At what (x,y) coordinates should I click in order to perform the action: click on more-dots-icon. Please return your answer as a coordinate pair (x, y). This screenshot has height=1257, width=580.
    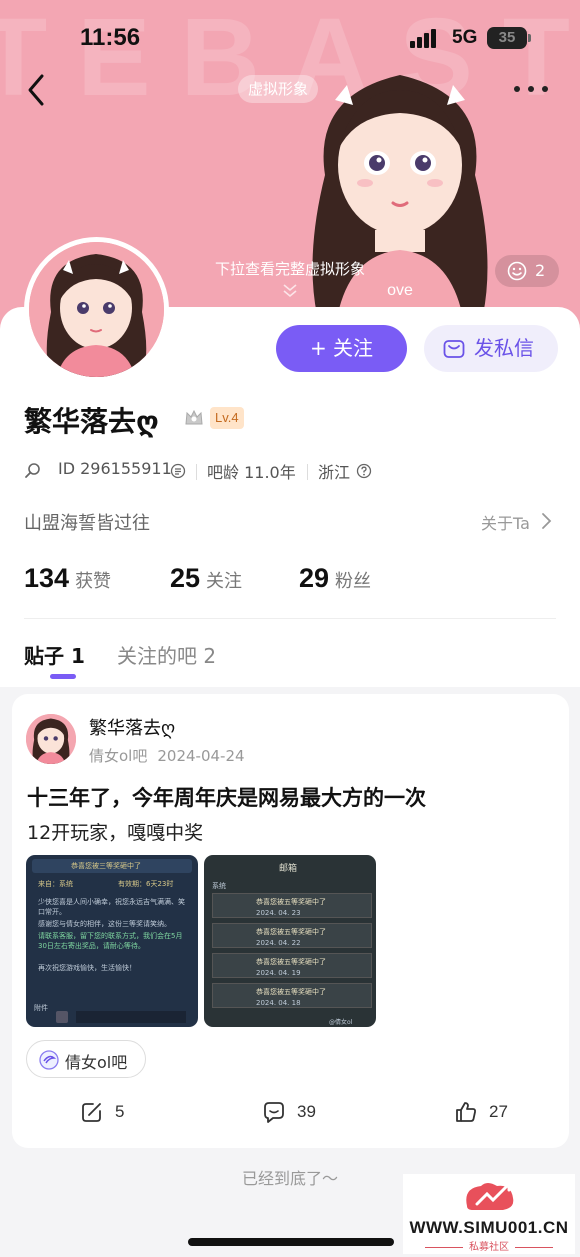
    Looking at the image, I should click on (531, 89).